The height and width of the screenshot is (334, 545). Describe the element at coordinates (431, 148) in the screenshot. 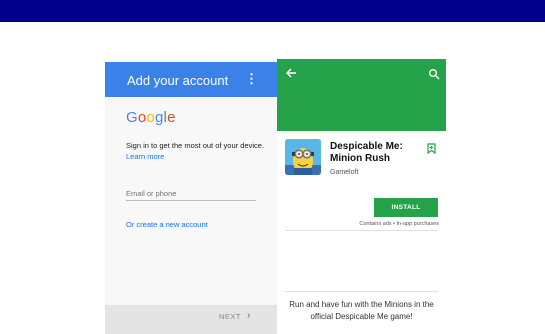

I see `bookmark-icon` at that location.